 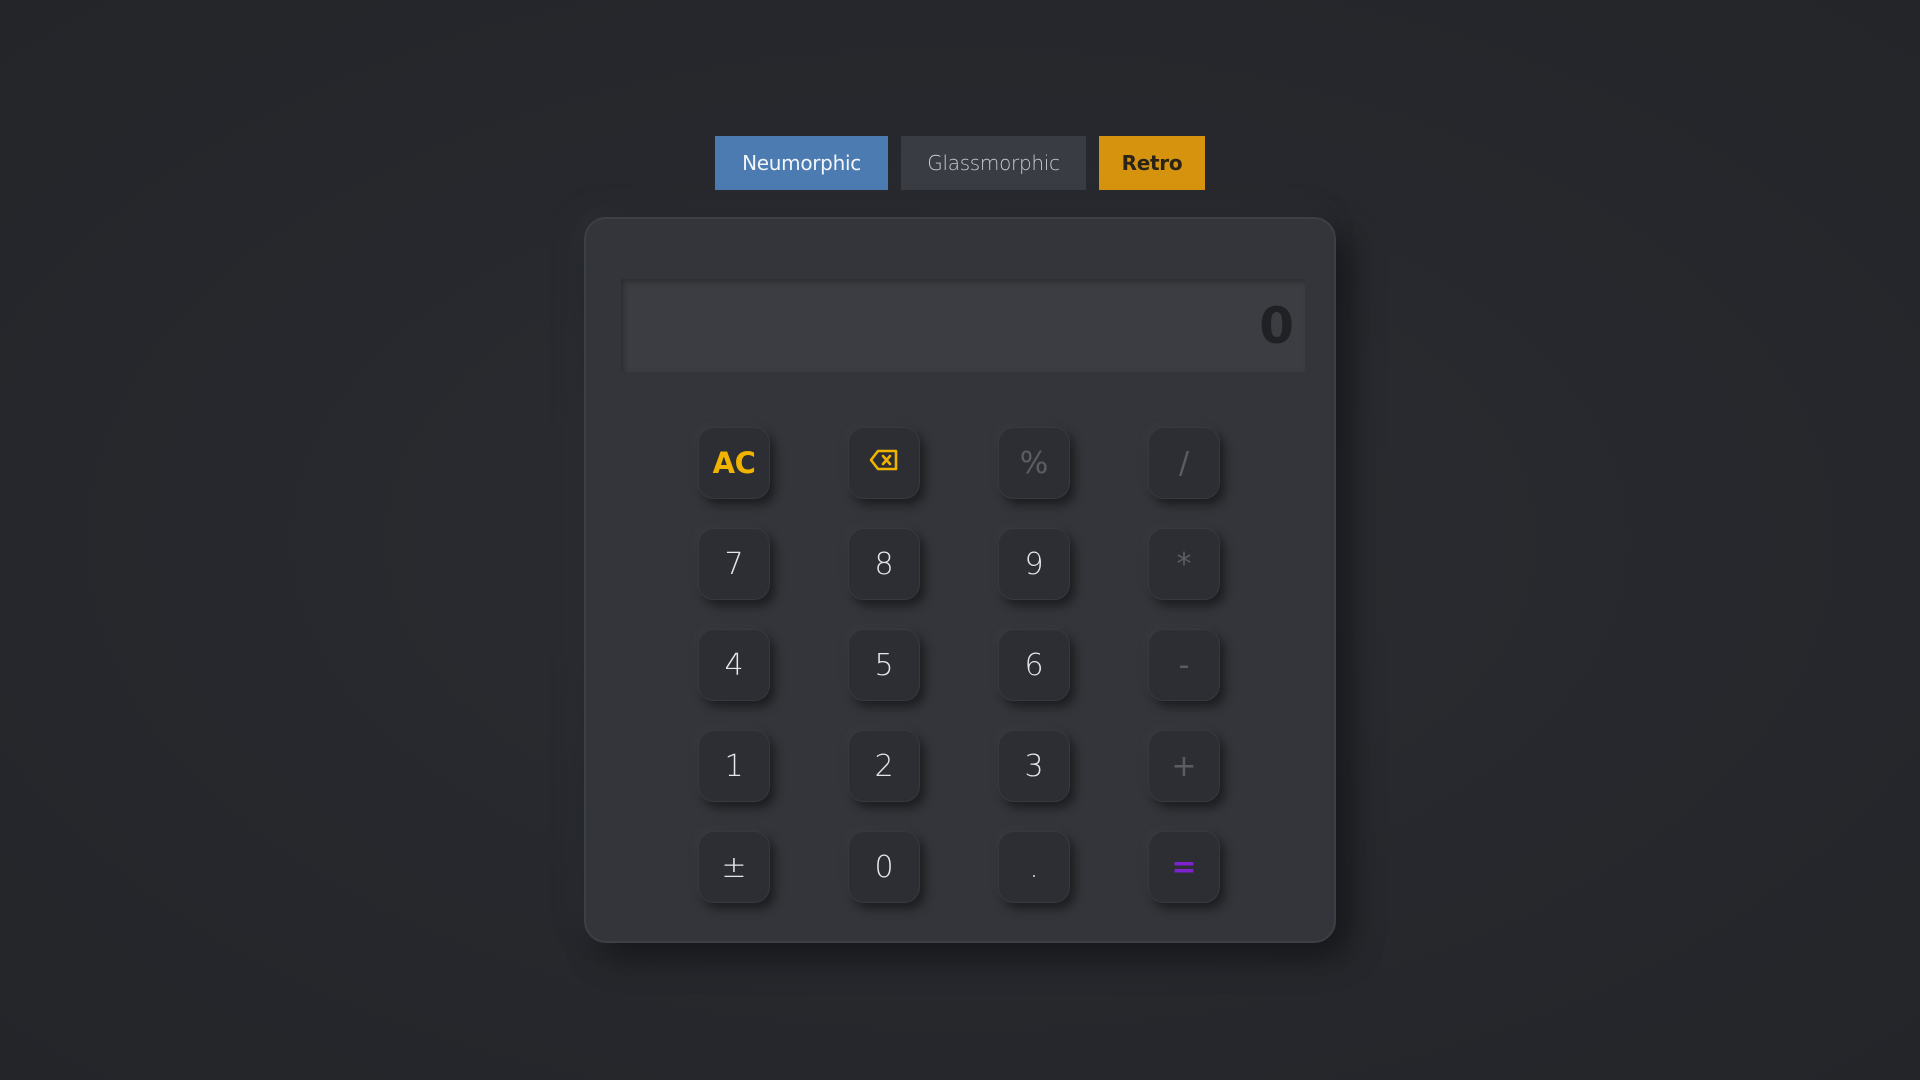 What do you see at coordinates (734, 463) in the screenshot?
I see `all-clear-button: AC` at bounding box center [734, 463].